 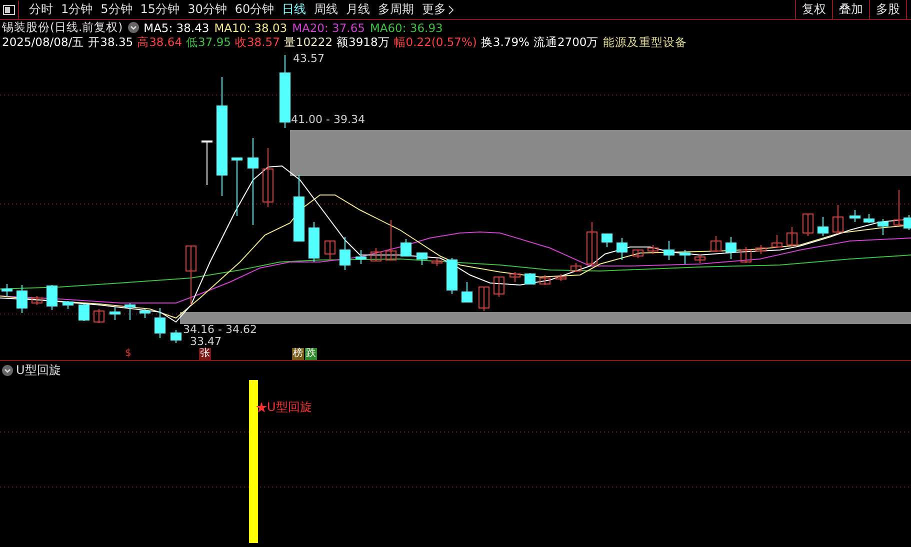 I want to click on moving-average-value: MA5: 38.43, so click(x=177, y=27).